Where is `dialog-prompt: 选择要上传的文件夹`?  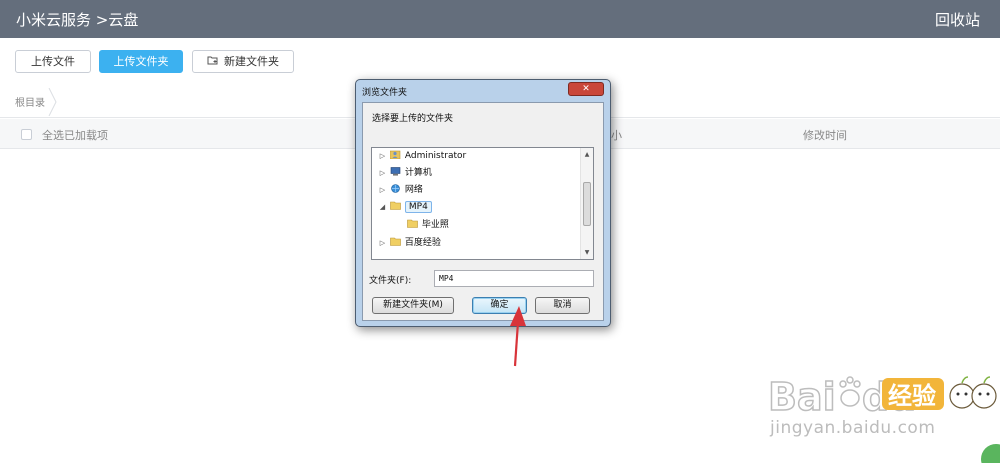 dialog-prompt: 选择要上传的文件夹 is located at coordinates (413, 119).